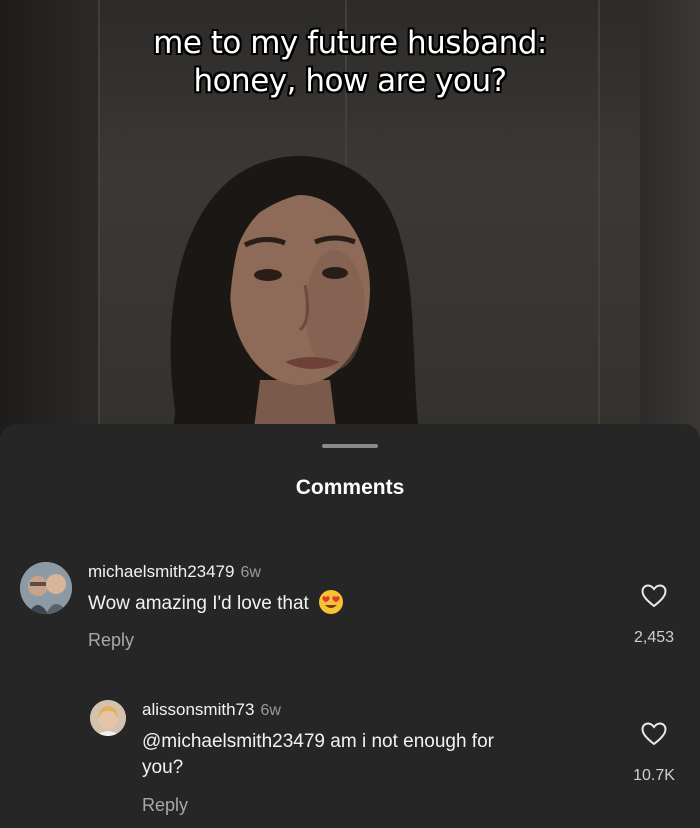  Describe the element at coordinates (331, 601) in the screenshot. I see `heart-eyes-emoji-icon` at that location.